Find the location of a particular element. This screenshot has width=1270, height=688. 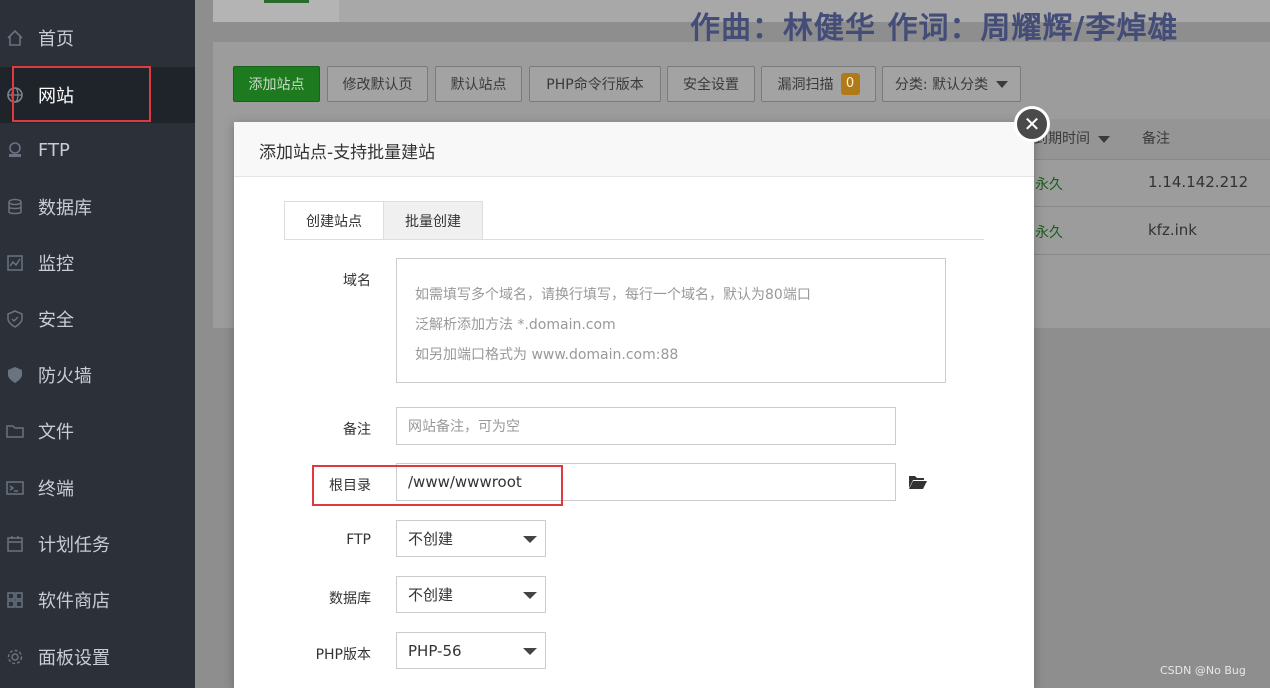

tabs-divider is located at coordinates (634, 239).